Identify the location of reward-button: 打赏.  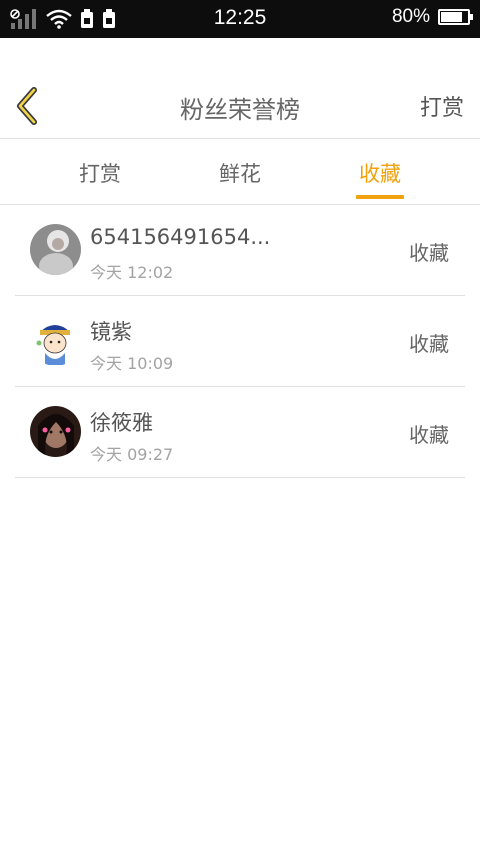
(442, 106).